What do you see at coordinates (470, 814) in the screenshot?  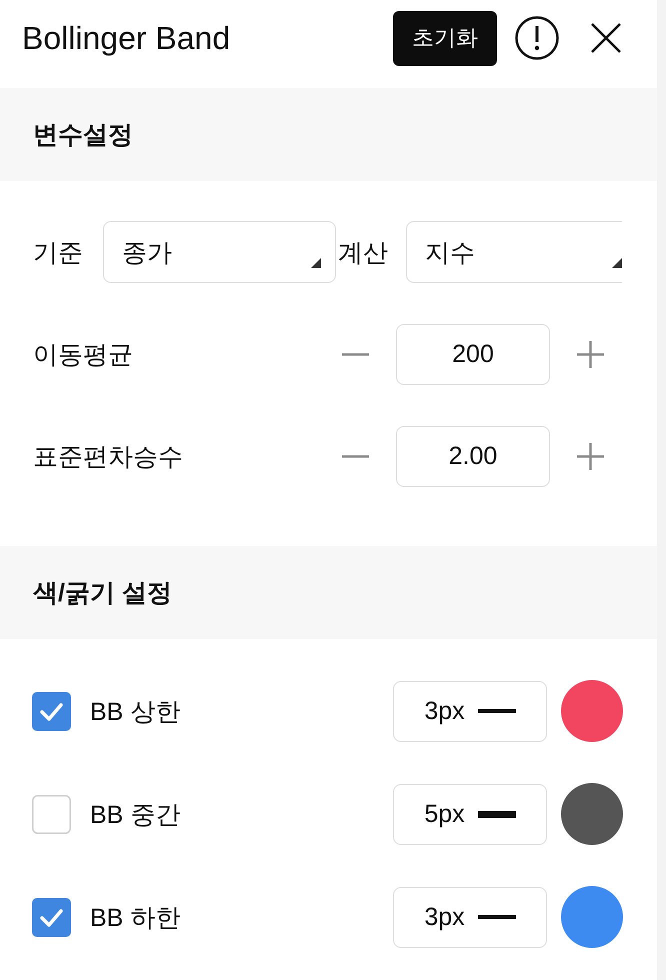 I see `line-width-button: 5px` at bounding box center [470, 814].